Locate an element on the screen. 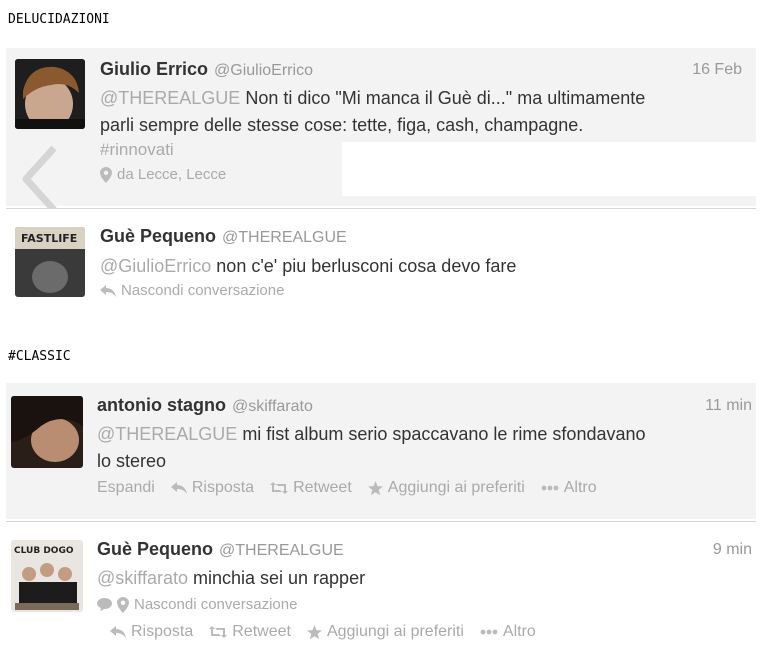 The height and width of the screenshot is (647, 776). avatar: CLUB DOGO is located at coordinates (47, 576).